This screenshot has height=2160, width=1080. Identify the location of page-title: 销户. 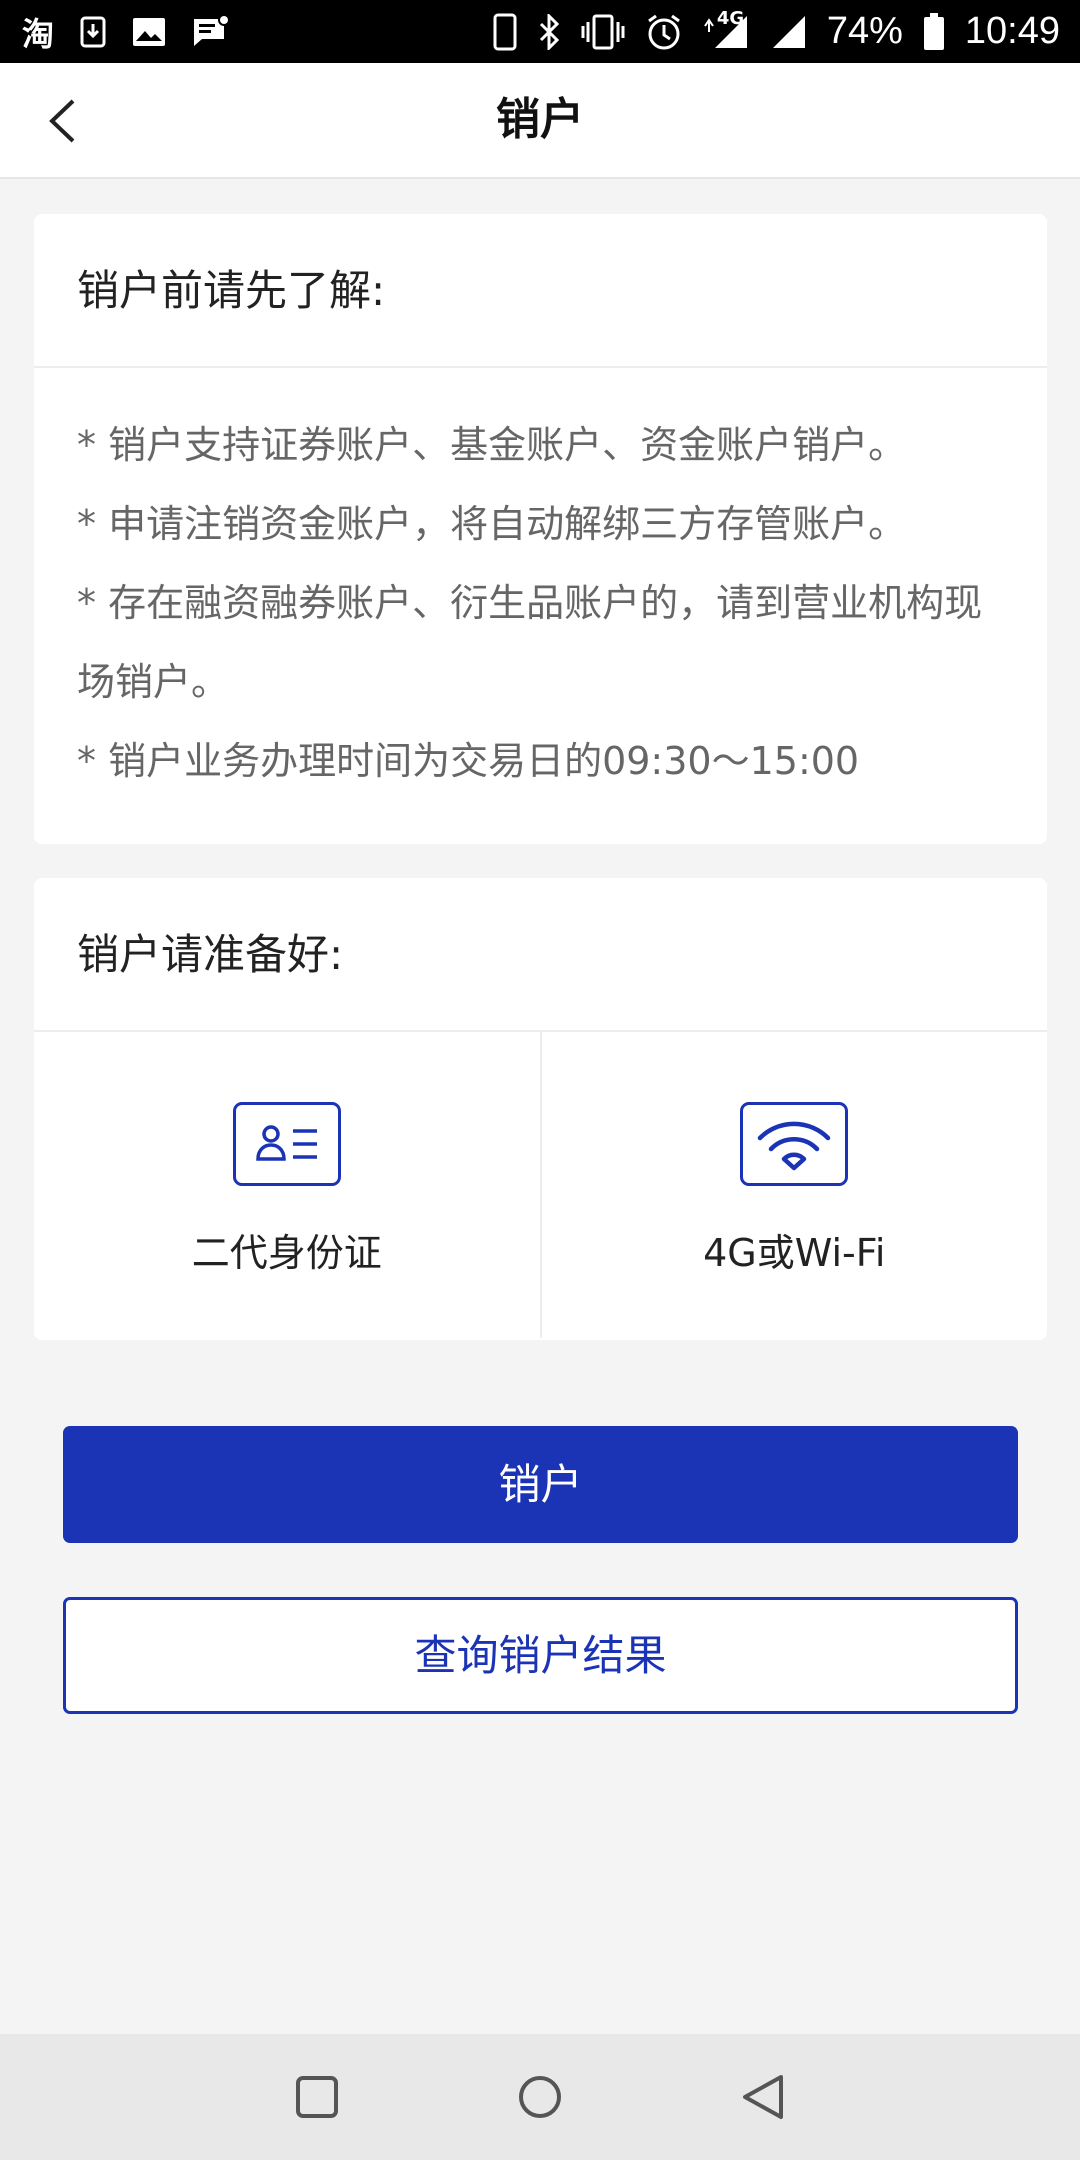
(540, 119).